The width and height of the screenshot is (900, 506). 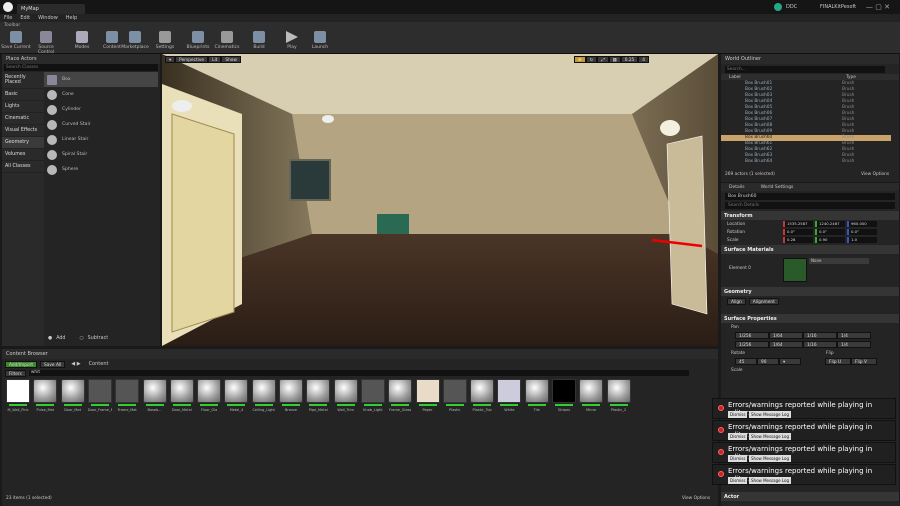 What do you see at coordinates (798, 232) in the screenshot?
I see `rotation-x: 0.0°` at bounding box center [798, 232].